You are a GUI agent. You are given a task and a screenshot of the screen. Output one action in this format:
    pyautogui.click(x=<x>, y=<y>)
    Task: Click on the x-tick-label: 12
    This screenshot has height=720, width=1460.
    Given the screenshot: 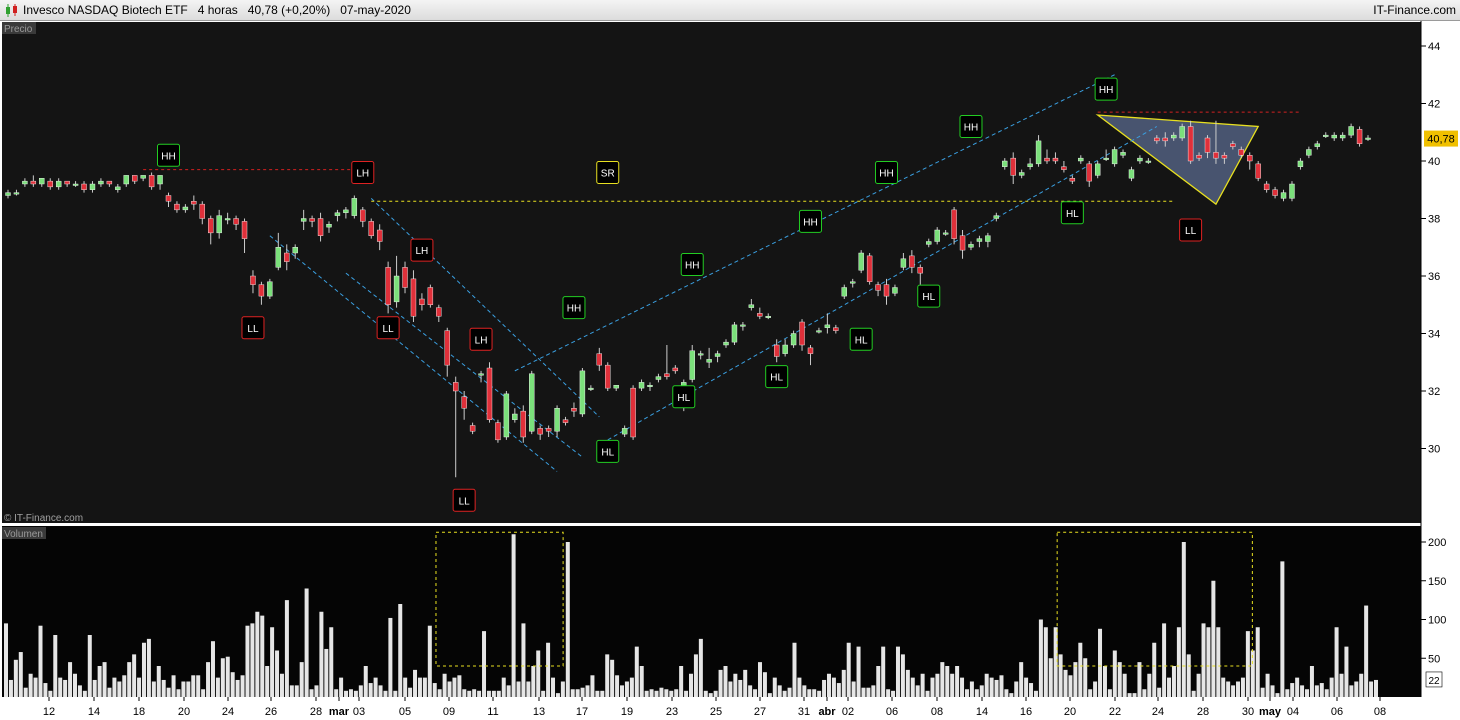 What is the action you would take?
    pyautogui.click(x=49, y=712)
    